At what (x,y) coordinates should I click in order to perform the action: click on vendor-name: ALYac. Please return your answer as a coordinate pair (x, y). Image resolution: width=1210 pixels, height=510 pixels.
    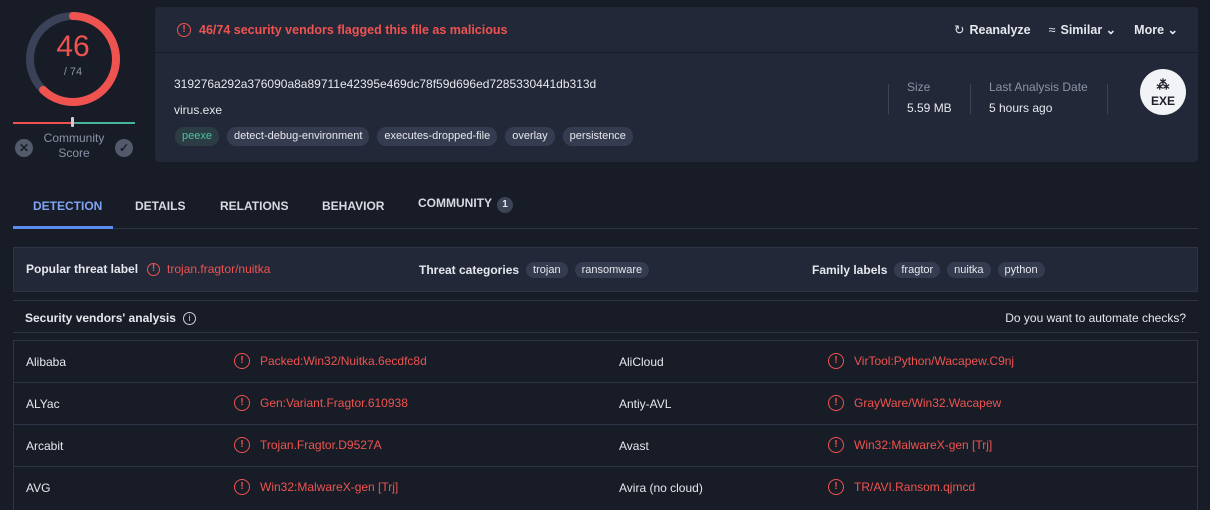
    Looking at the image, I should click on (43, 404).